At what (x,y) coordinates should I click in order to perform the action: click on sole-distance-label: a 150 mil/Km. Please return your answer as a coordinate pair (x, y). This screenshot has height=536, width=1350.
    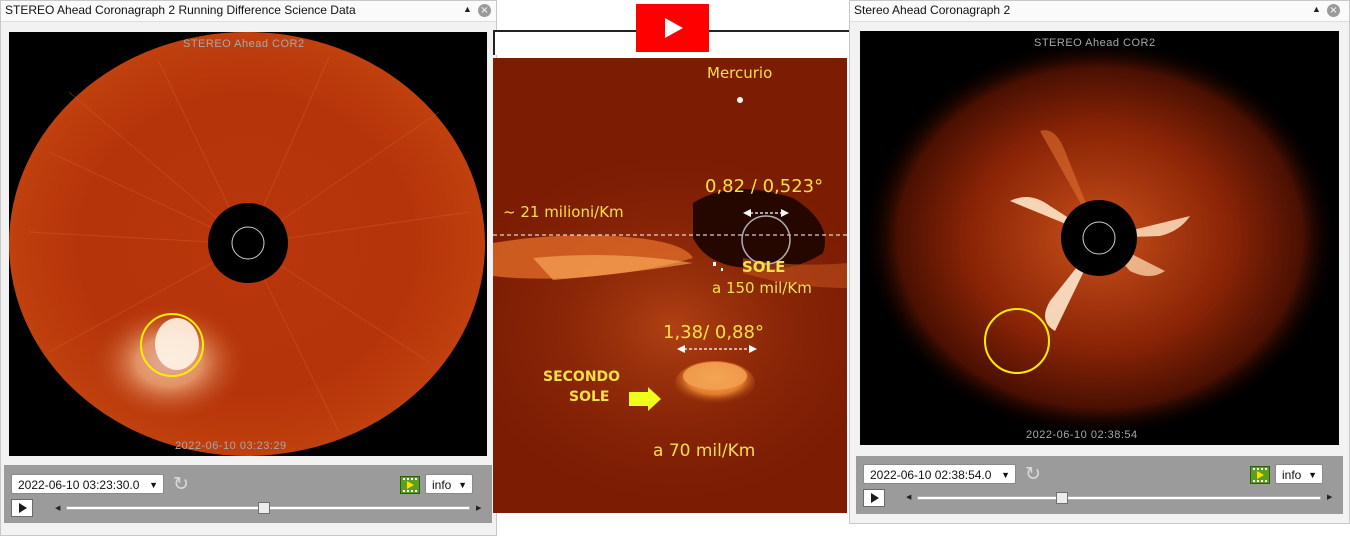
    Looking at the image, I should click on (762, 288).